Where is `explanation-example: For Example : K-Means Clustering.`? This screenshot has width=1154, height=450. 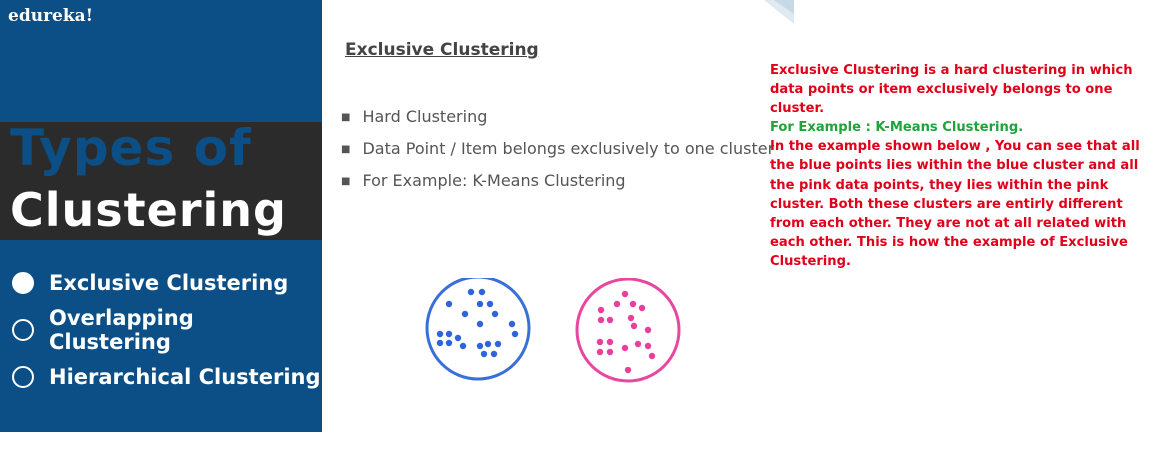
explanation-example: For Example : K-Means Clustering. is located at coordinates (897, 128).